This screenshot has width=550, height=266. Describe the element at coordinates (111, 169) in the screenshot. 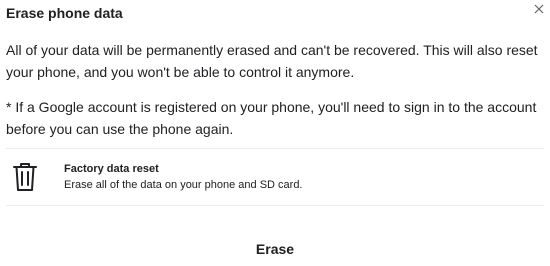

I see `option-title: Factory data reset` at that location.